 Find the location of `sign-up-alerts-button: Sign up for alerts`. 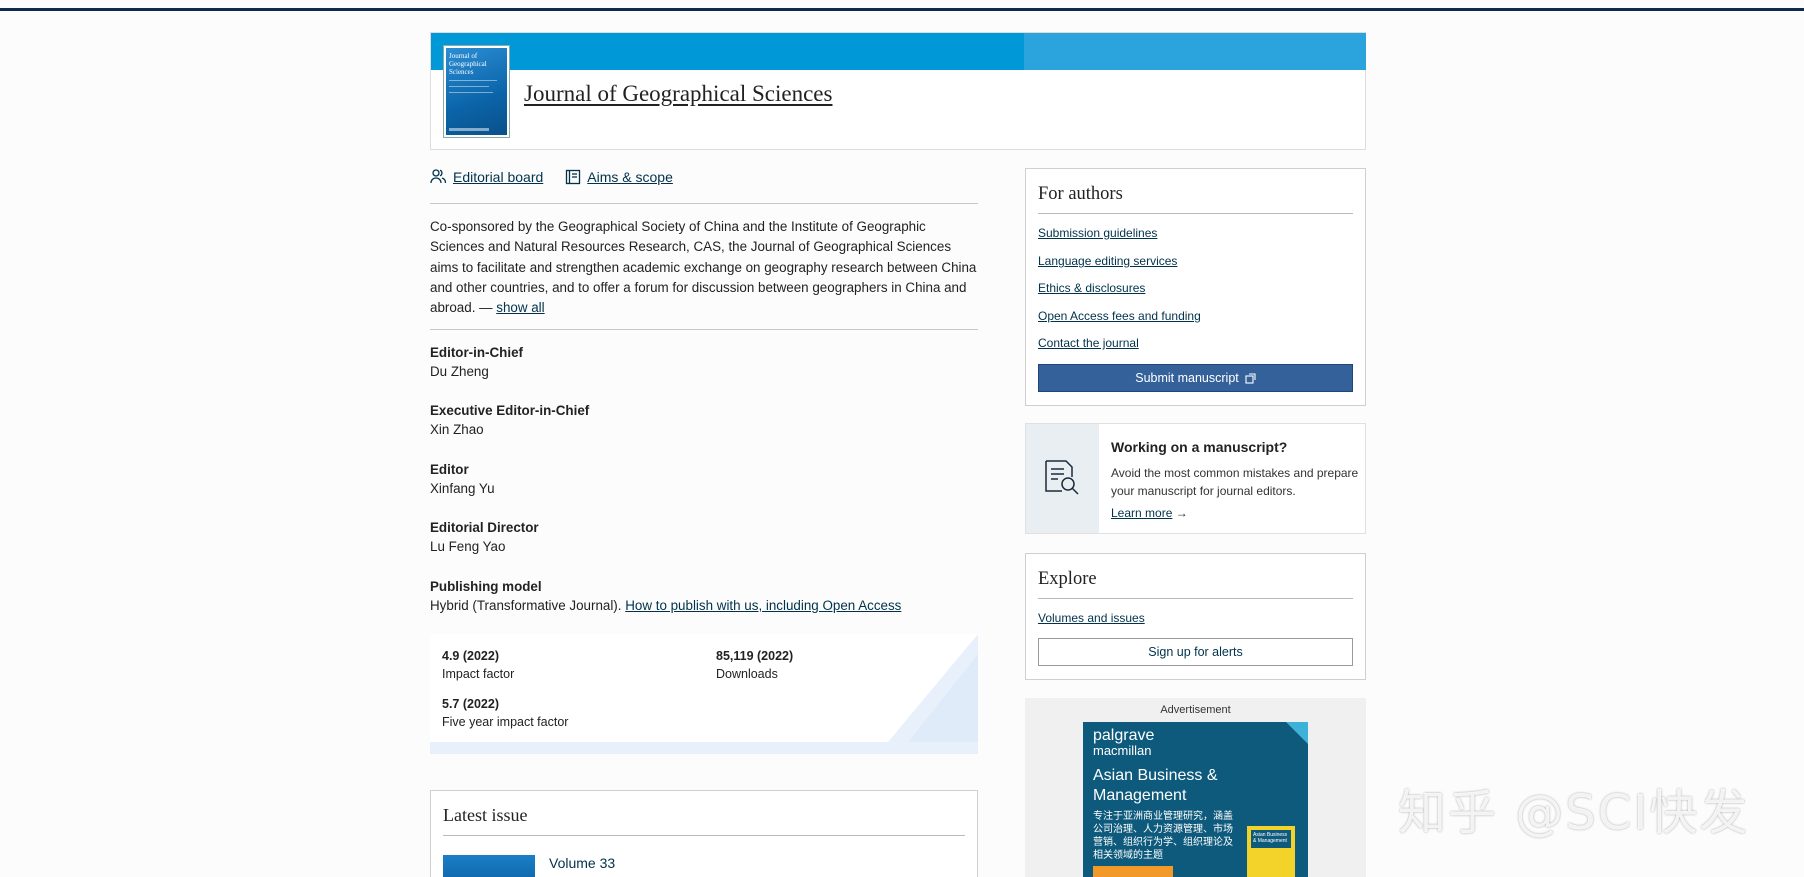

sign-up-alerts-button: Sign up for alerts is located at coordinates (1195, 652).